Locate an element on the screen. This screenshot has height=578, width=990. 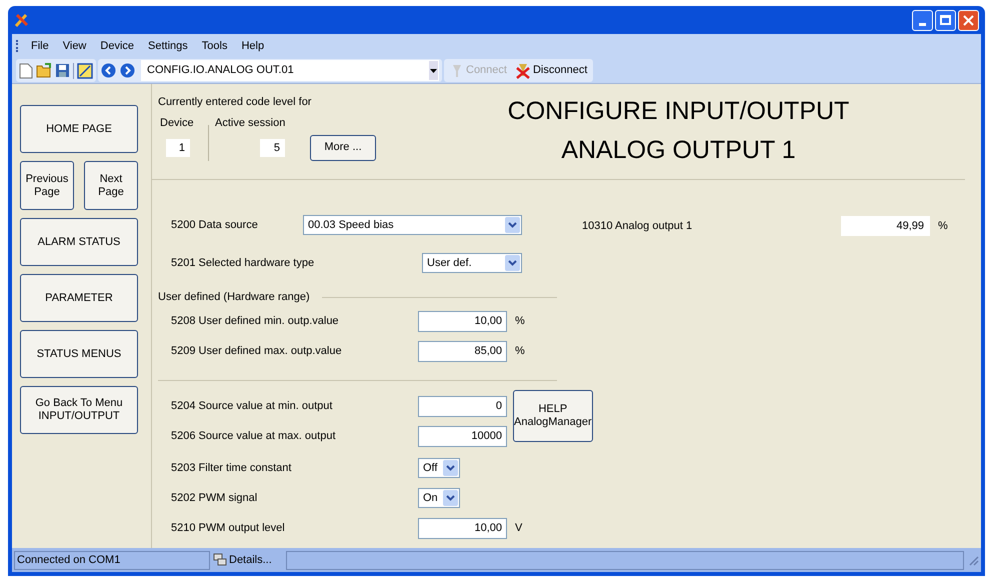
field-label: 5202 PWM signal is located at coordinates (214, 498).